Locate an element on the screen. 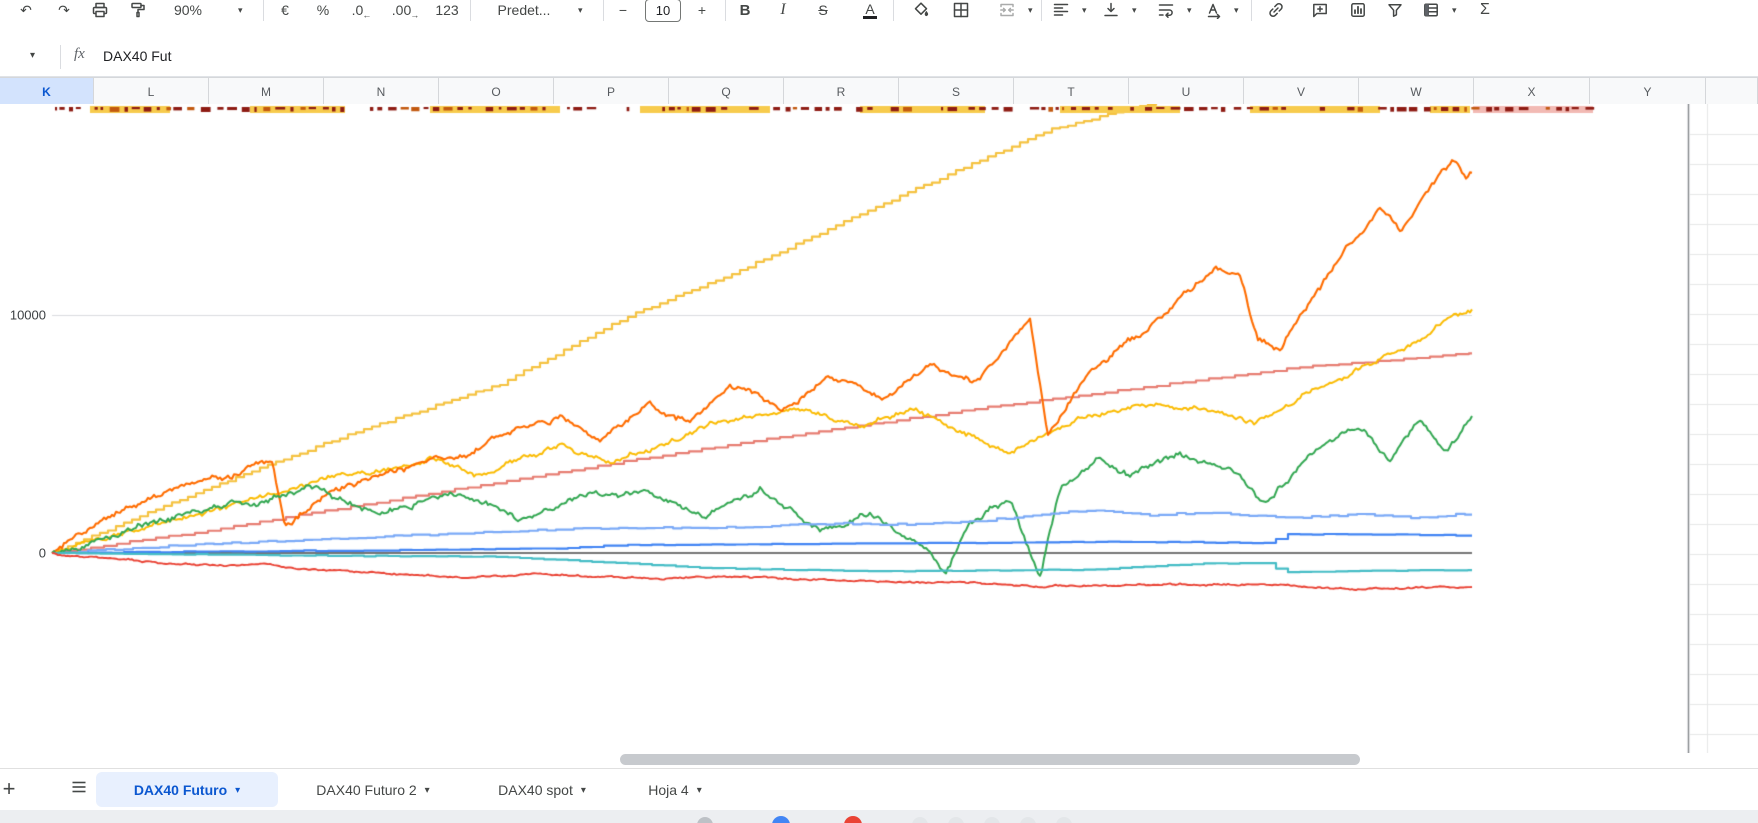 The image size is (1758, 823). increase-font-size-button: + is located at coordinates (702, 12).